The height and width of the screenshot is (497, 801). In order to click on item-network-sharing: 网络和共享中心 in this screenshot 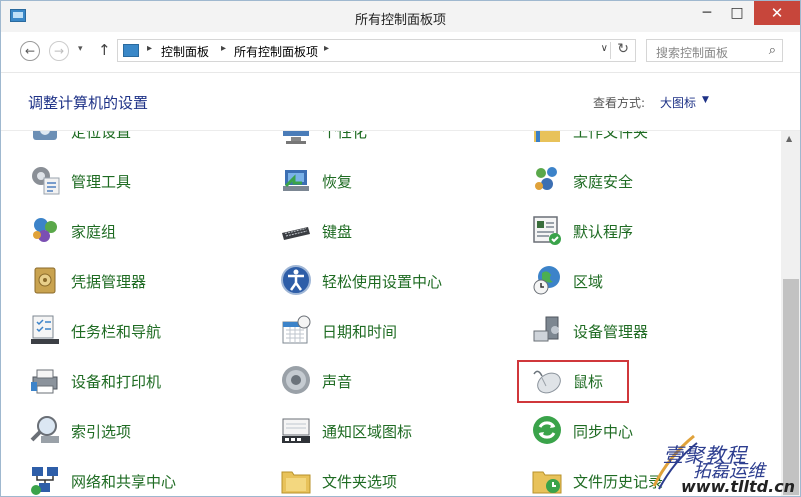, I will do `click(139, 480)`.